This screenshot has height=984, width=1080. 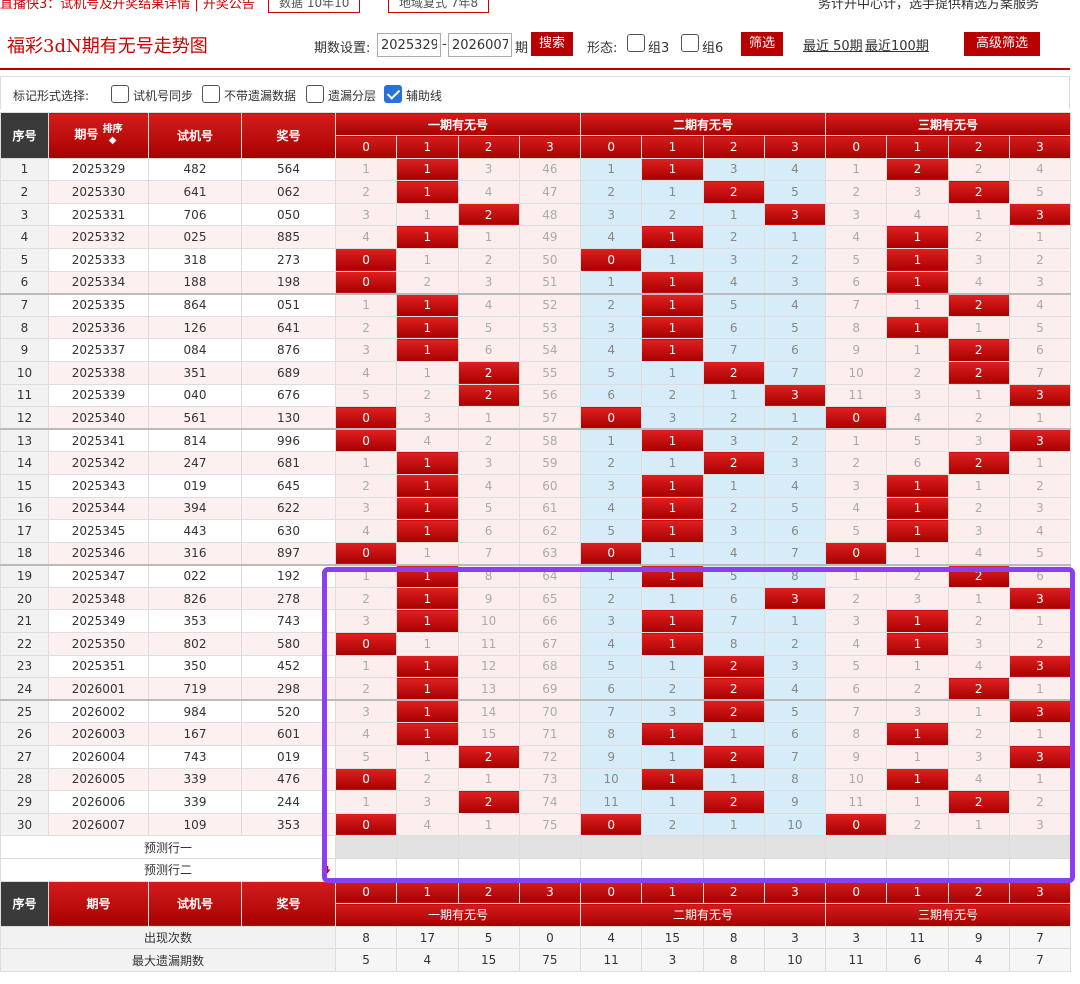 What do you see at coordinates (659, 48) in the screenshot?
I see `group3-label: 组3` at bounding box center [659, 48].